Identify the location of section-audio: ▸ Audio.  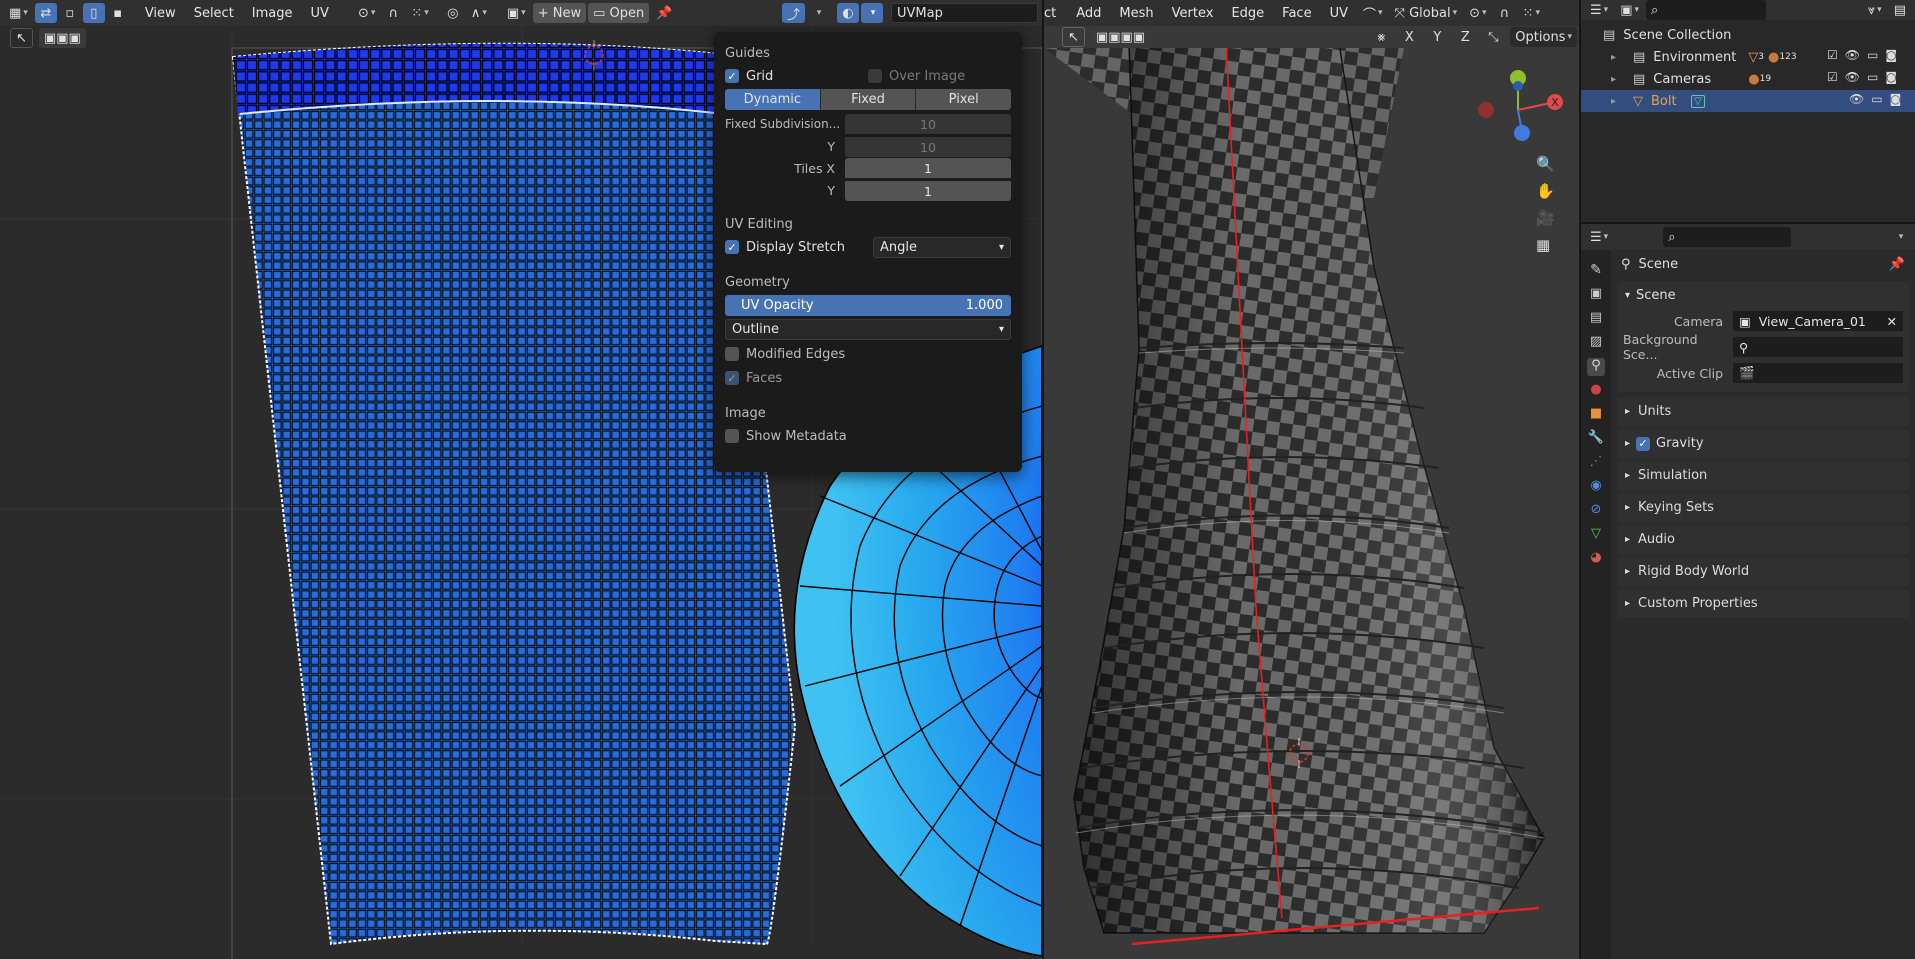
(1763, 539).